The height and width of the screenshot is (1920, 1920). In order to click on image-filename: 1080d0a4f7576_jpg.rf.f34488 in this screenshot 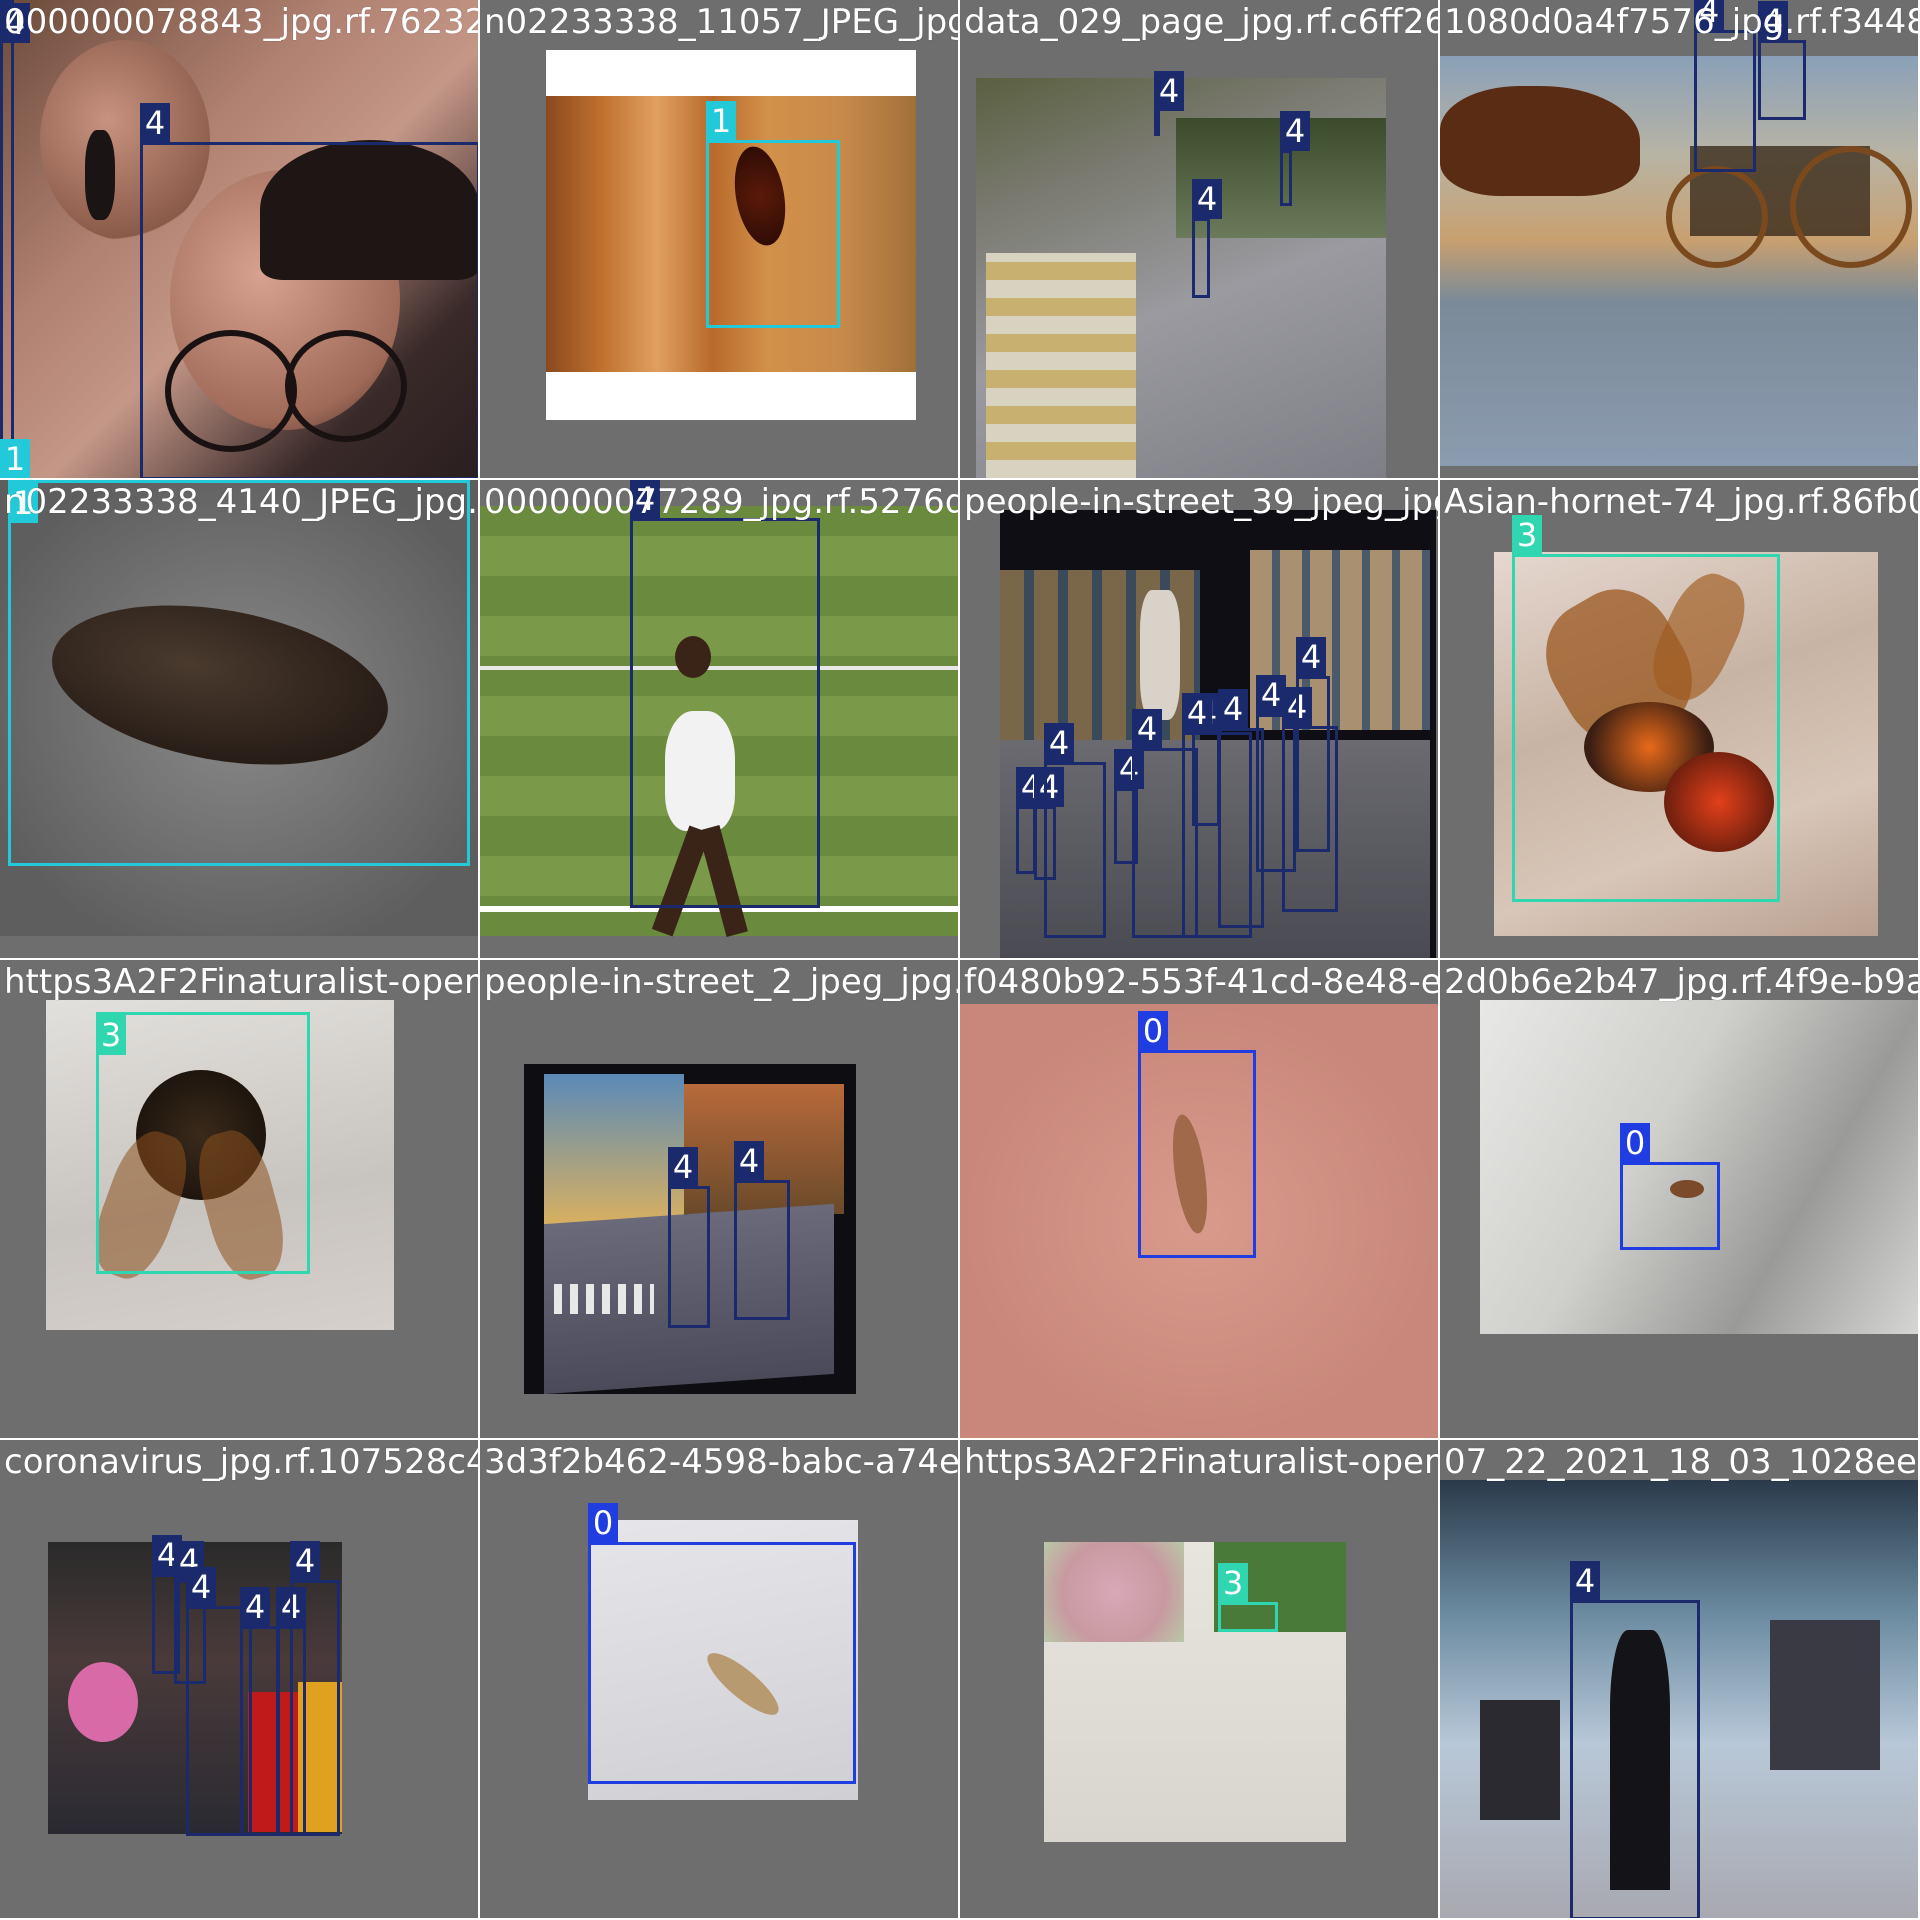, I will do `click(1682, 22)`.